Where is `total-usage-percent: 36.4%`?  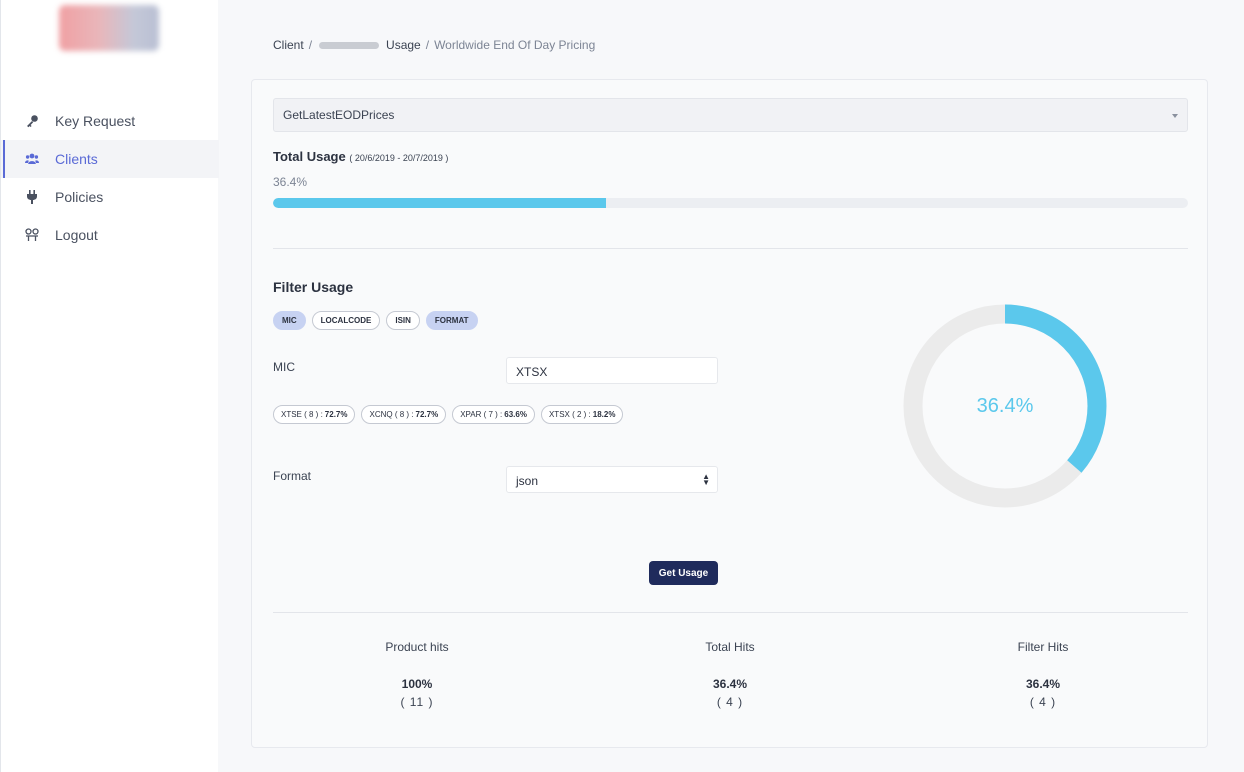 total-usage-percent: 36.4% is located at coordinates (290, 182).